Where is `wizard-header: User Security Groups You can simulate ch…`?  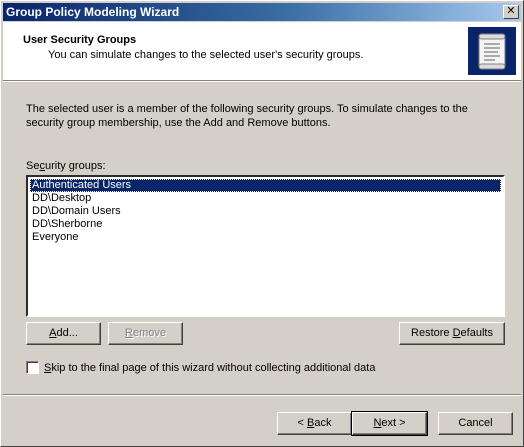
wizard-header: User Security Groups You can simulate ch… is located at coordinates (262, 51).